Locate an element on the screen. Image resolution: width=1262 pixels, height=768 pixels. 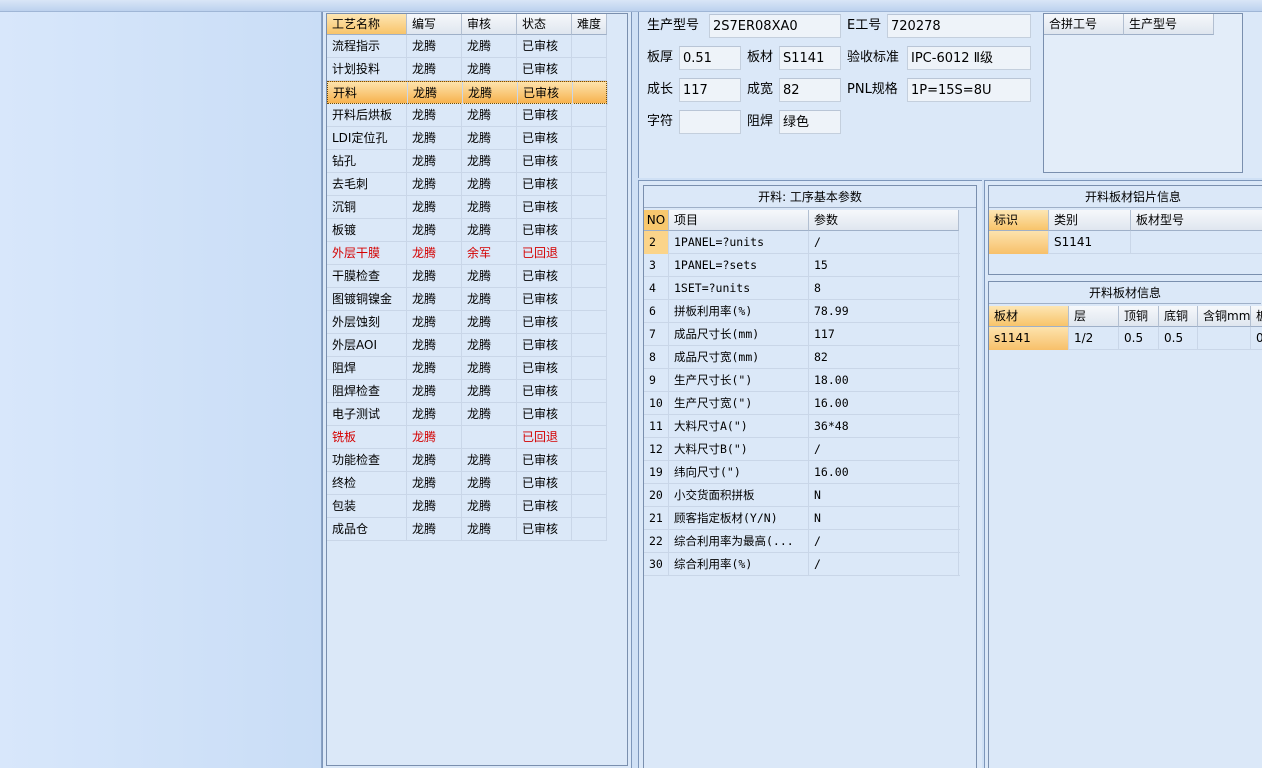
process-row: 开料后烘板 龙腾 龙腾 已审核 is located at coordinates (467, 115).